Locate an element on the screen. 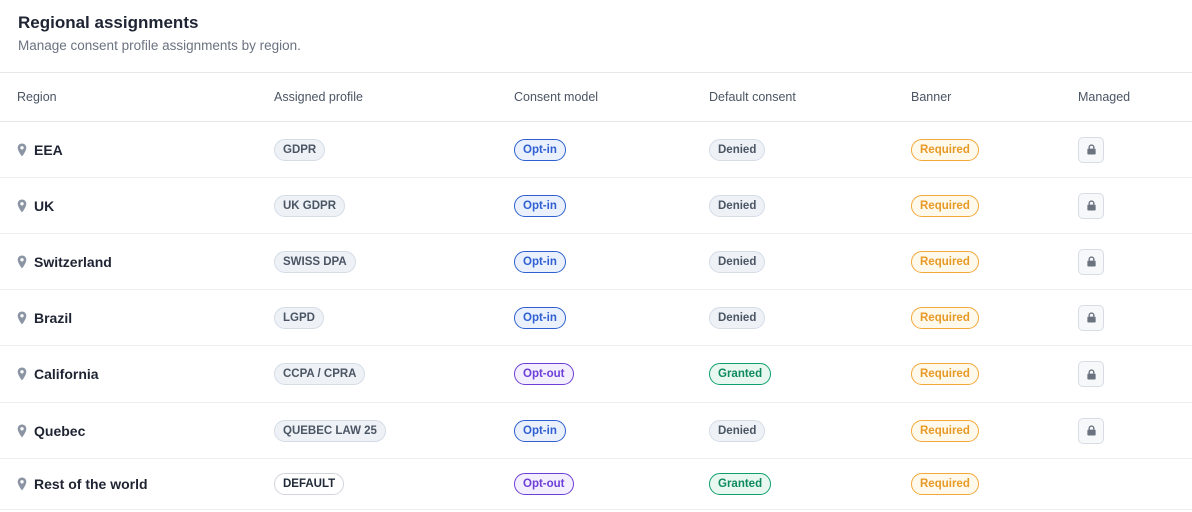 Image resolution: width=1192 pixels, height=512 pixels. region-cell: Rest of the world is located at coordinates (82, 484).